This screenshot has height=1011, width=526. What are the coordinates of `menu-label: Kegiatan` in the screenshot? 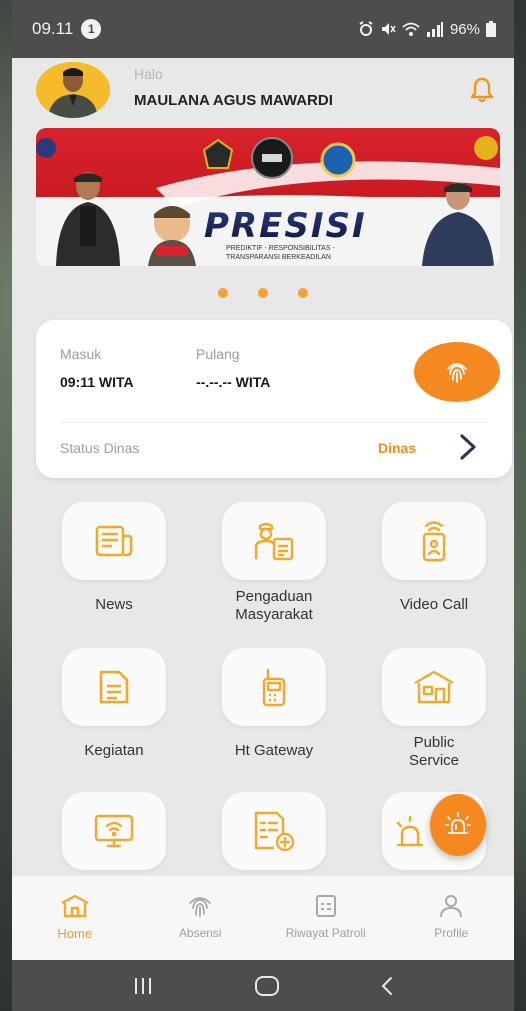 It's located at (114, 750).